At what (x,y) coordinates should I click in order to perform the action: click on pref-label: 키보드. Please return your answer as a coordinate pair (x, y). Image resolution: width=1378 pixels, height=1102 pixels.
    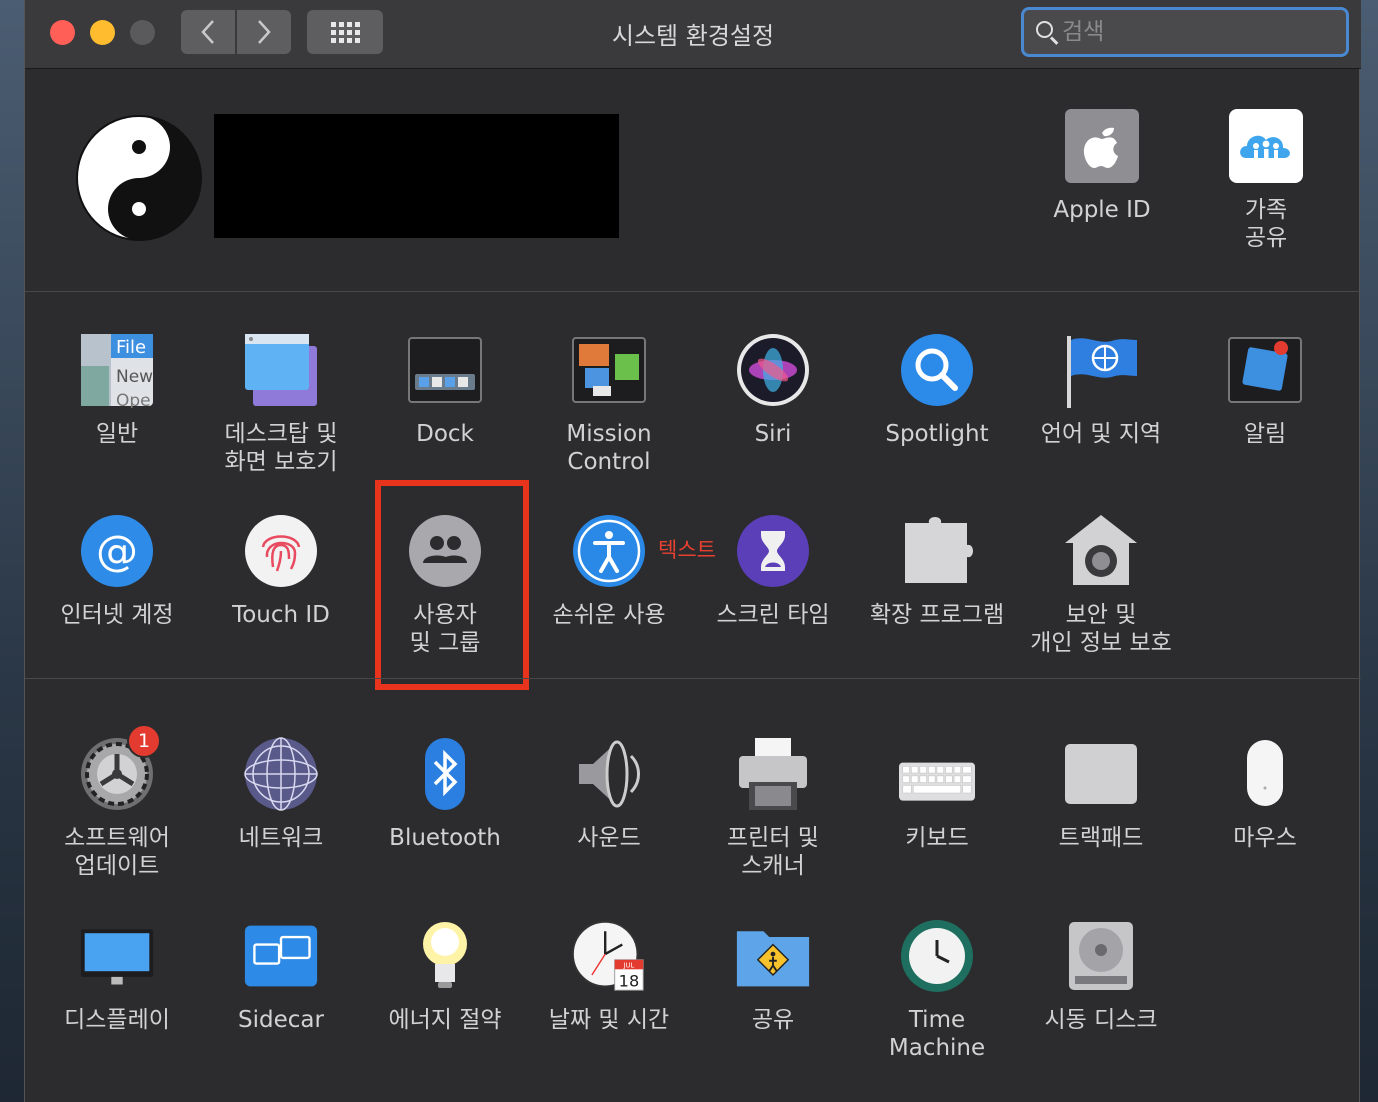
    Looking at the image, I should click on (937, 838).